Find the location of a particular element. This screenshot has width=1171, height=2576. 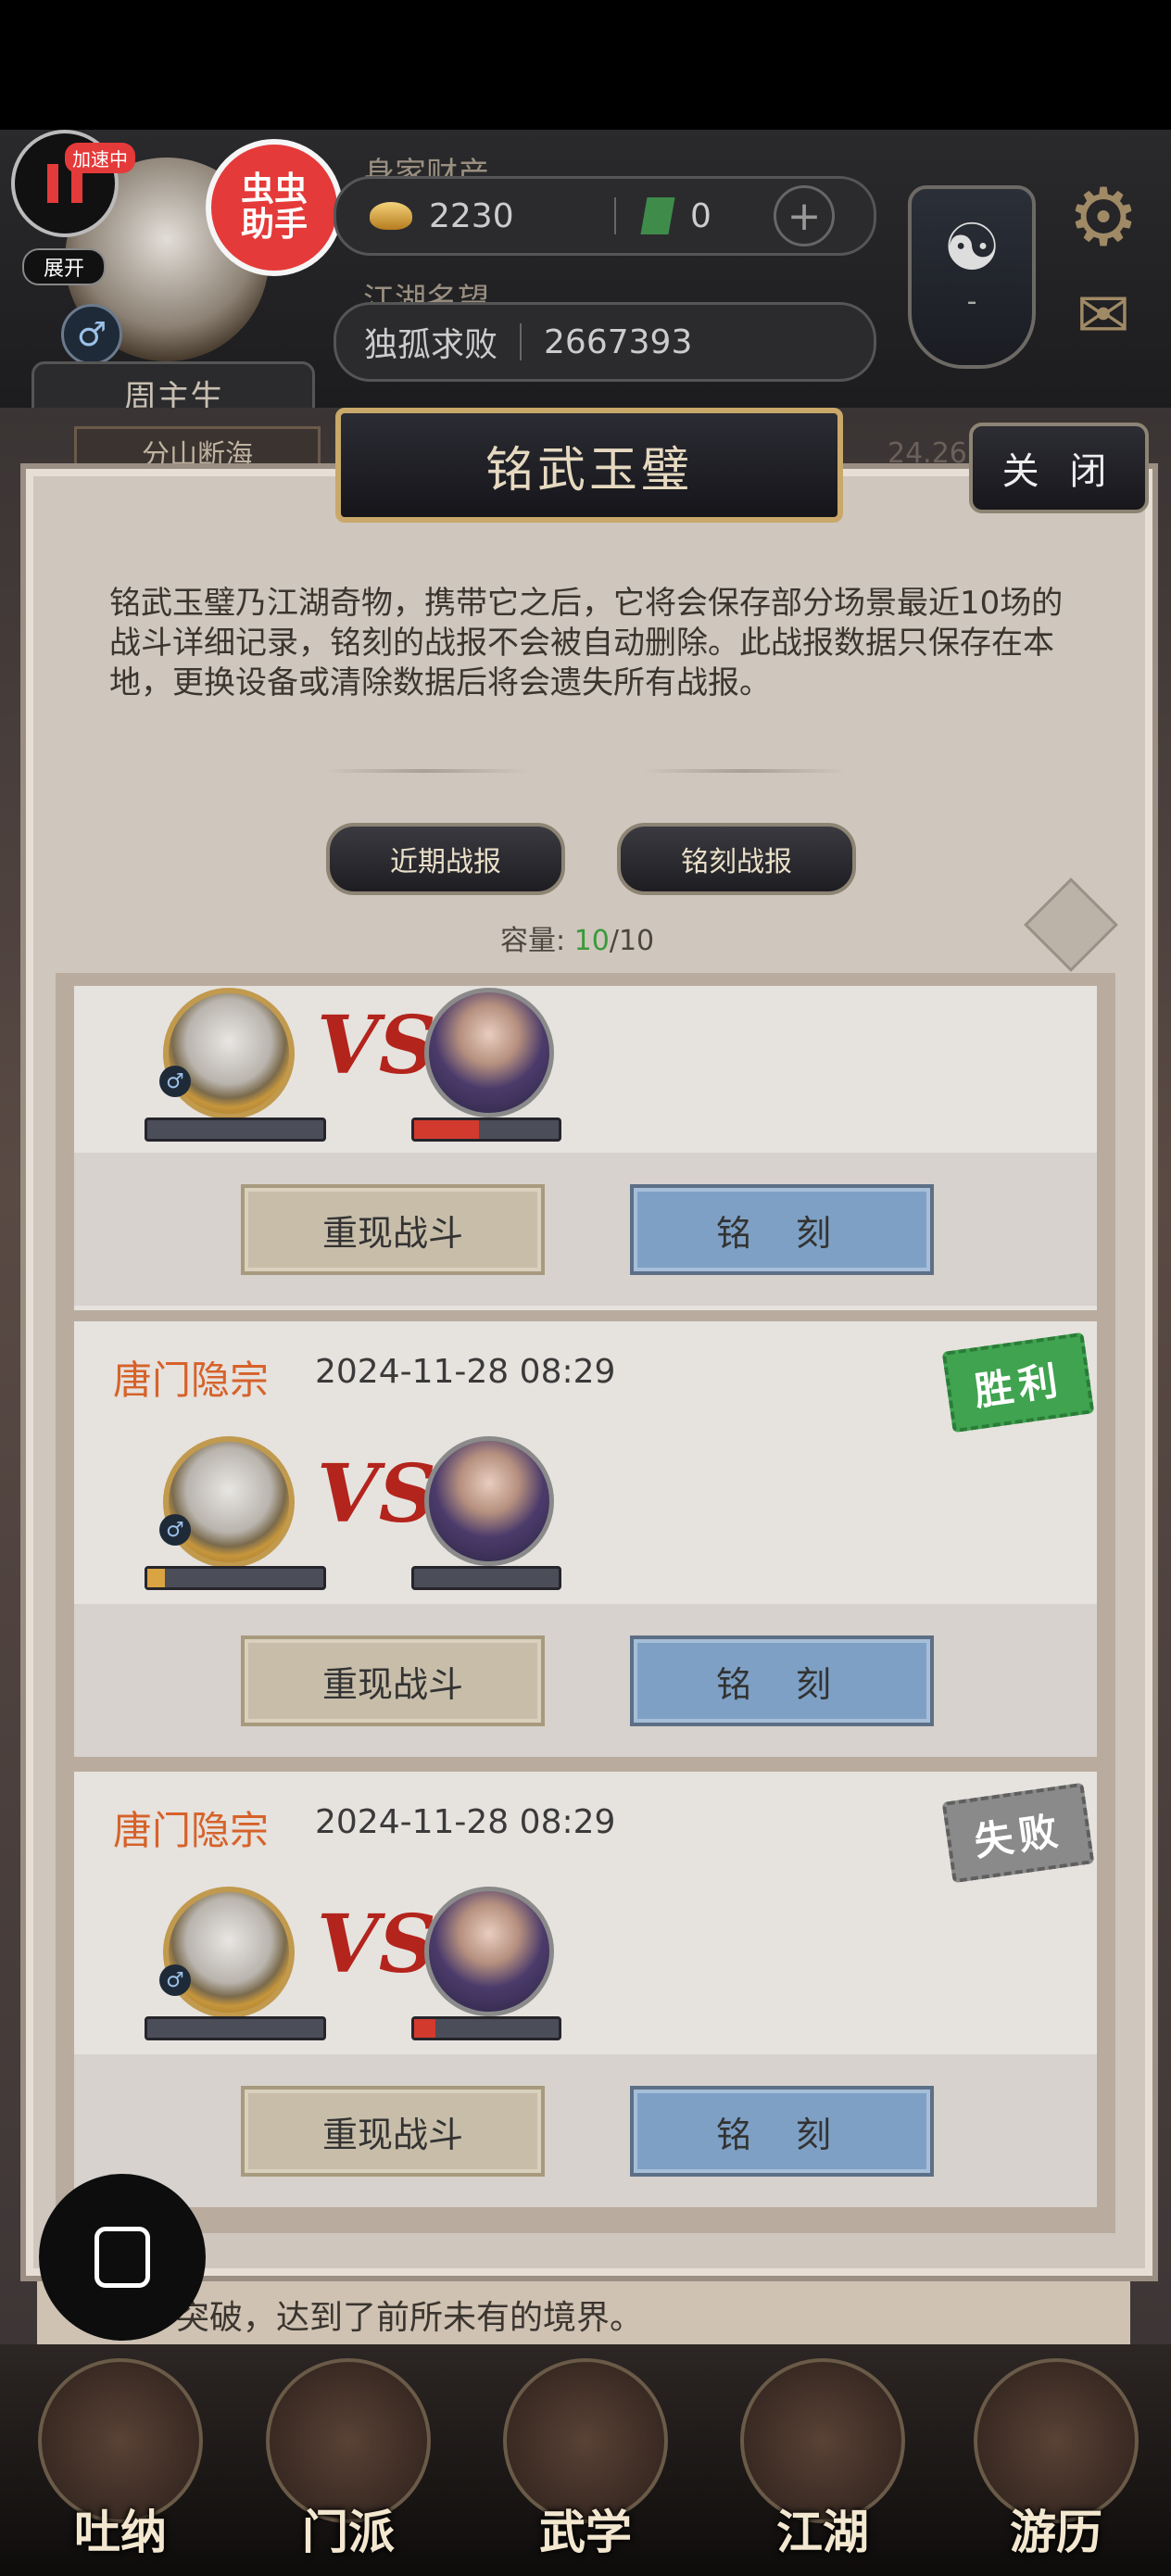

fame-bar: 独孤求败 2667393 is located at coordinates (605, 342).